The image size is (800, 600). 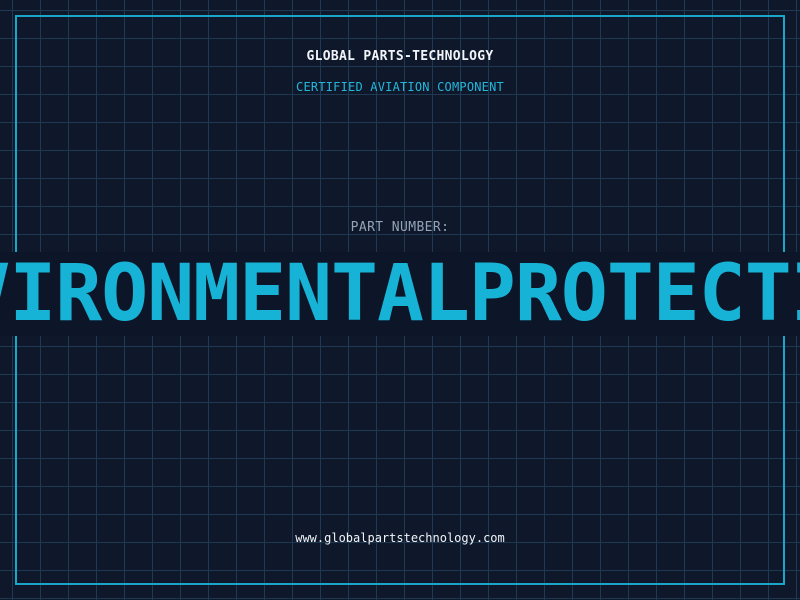 I want to click on part-number-band: ENVIRONMENTALPROTECTION, so click(x=400, y=294).